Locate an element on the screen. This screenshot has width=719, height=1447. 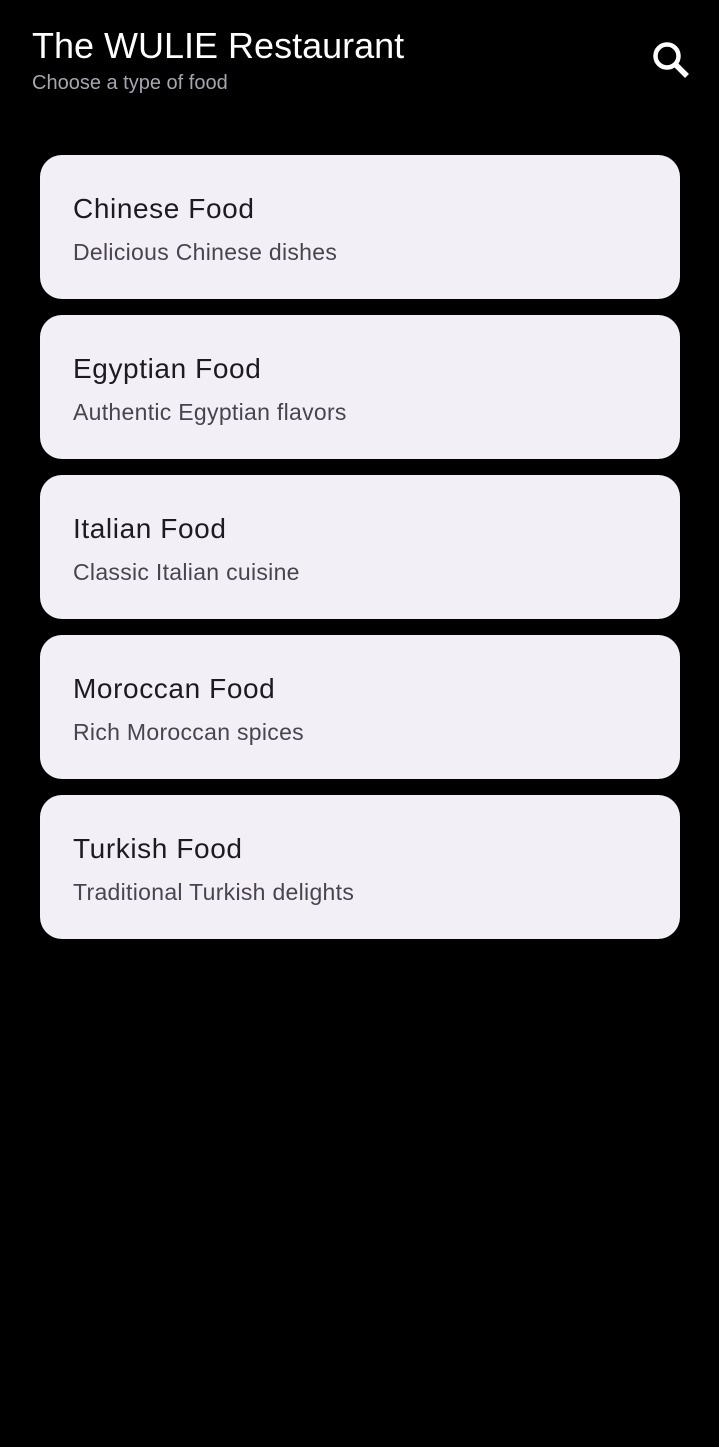
food-card-description: Classic Italian cuisine is located at coordinates (186, 572).